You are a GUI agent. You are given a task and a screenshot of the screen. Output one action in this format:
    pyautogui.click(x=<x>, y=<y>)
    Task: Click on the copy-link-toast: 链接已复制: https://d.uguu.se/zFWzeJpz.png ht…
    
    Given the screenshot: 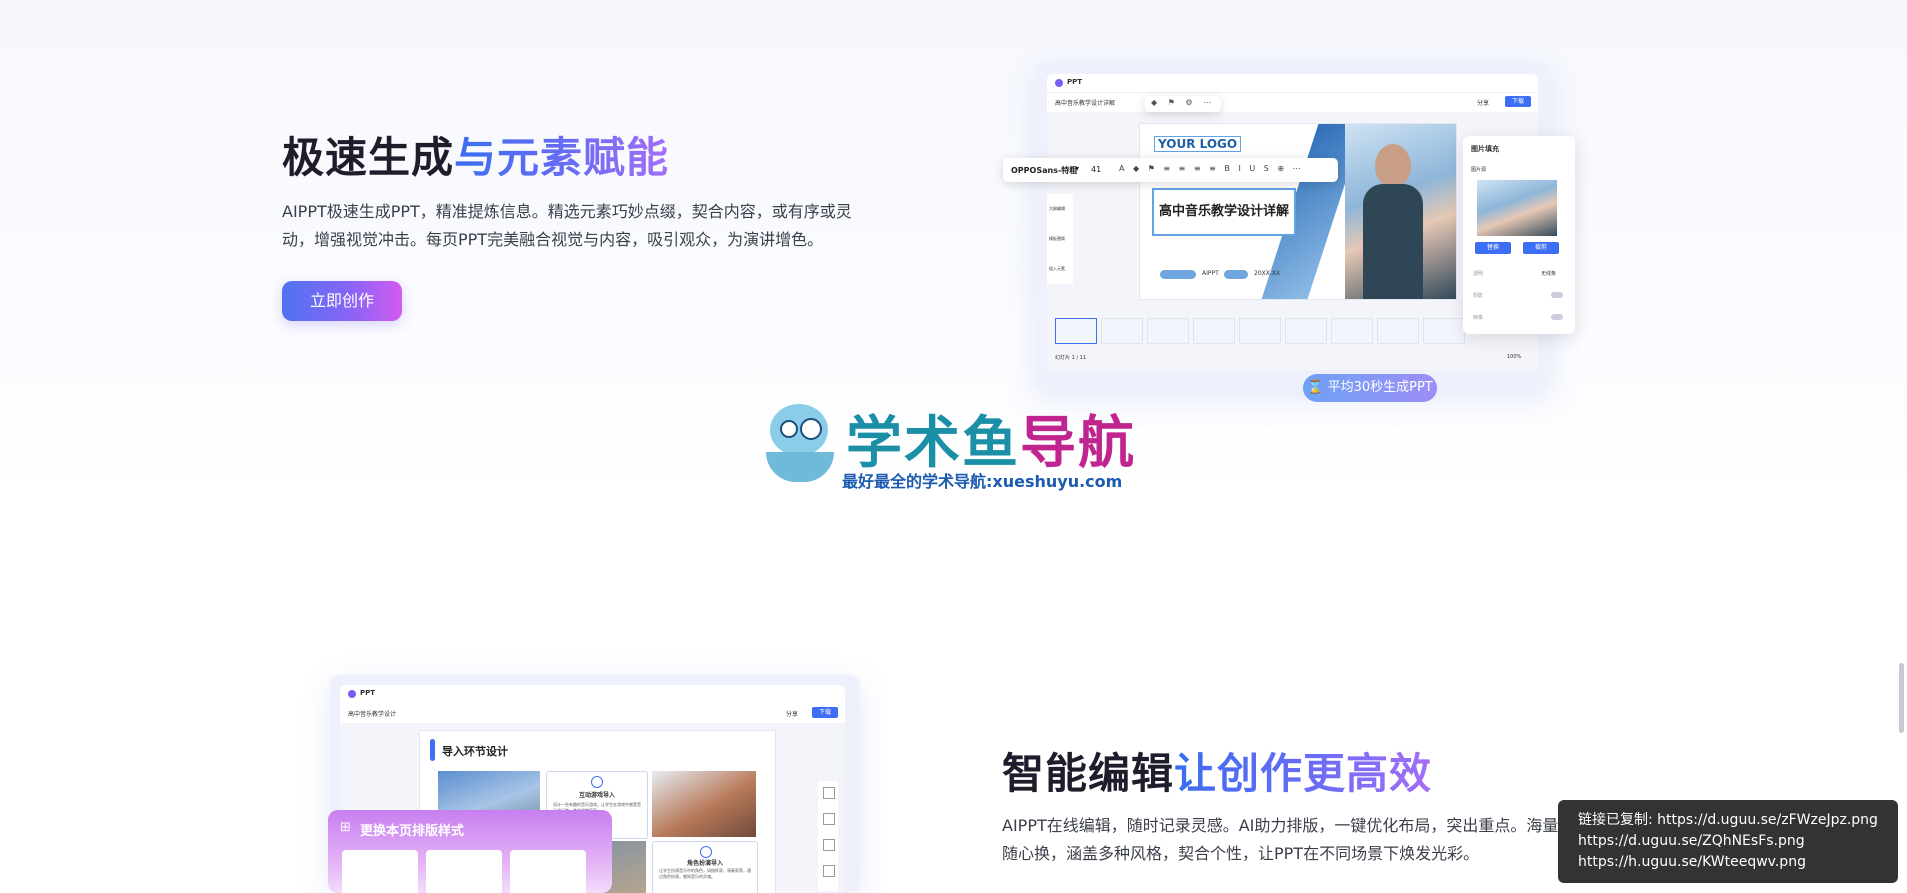 What is the action you would take?
    pyautogui.click(x=1728, y=841)
    